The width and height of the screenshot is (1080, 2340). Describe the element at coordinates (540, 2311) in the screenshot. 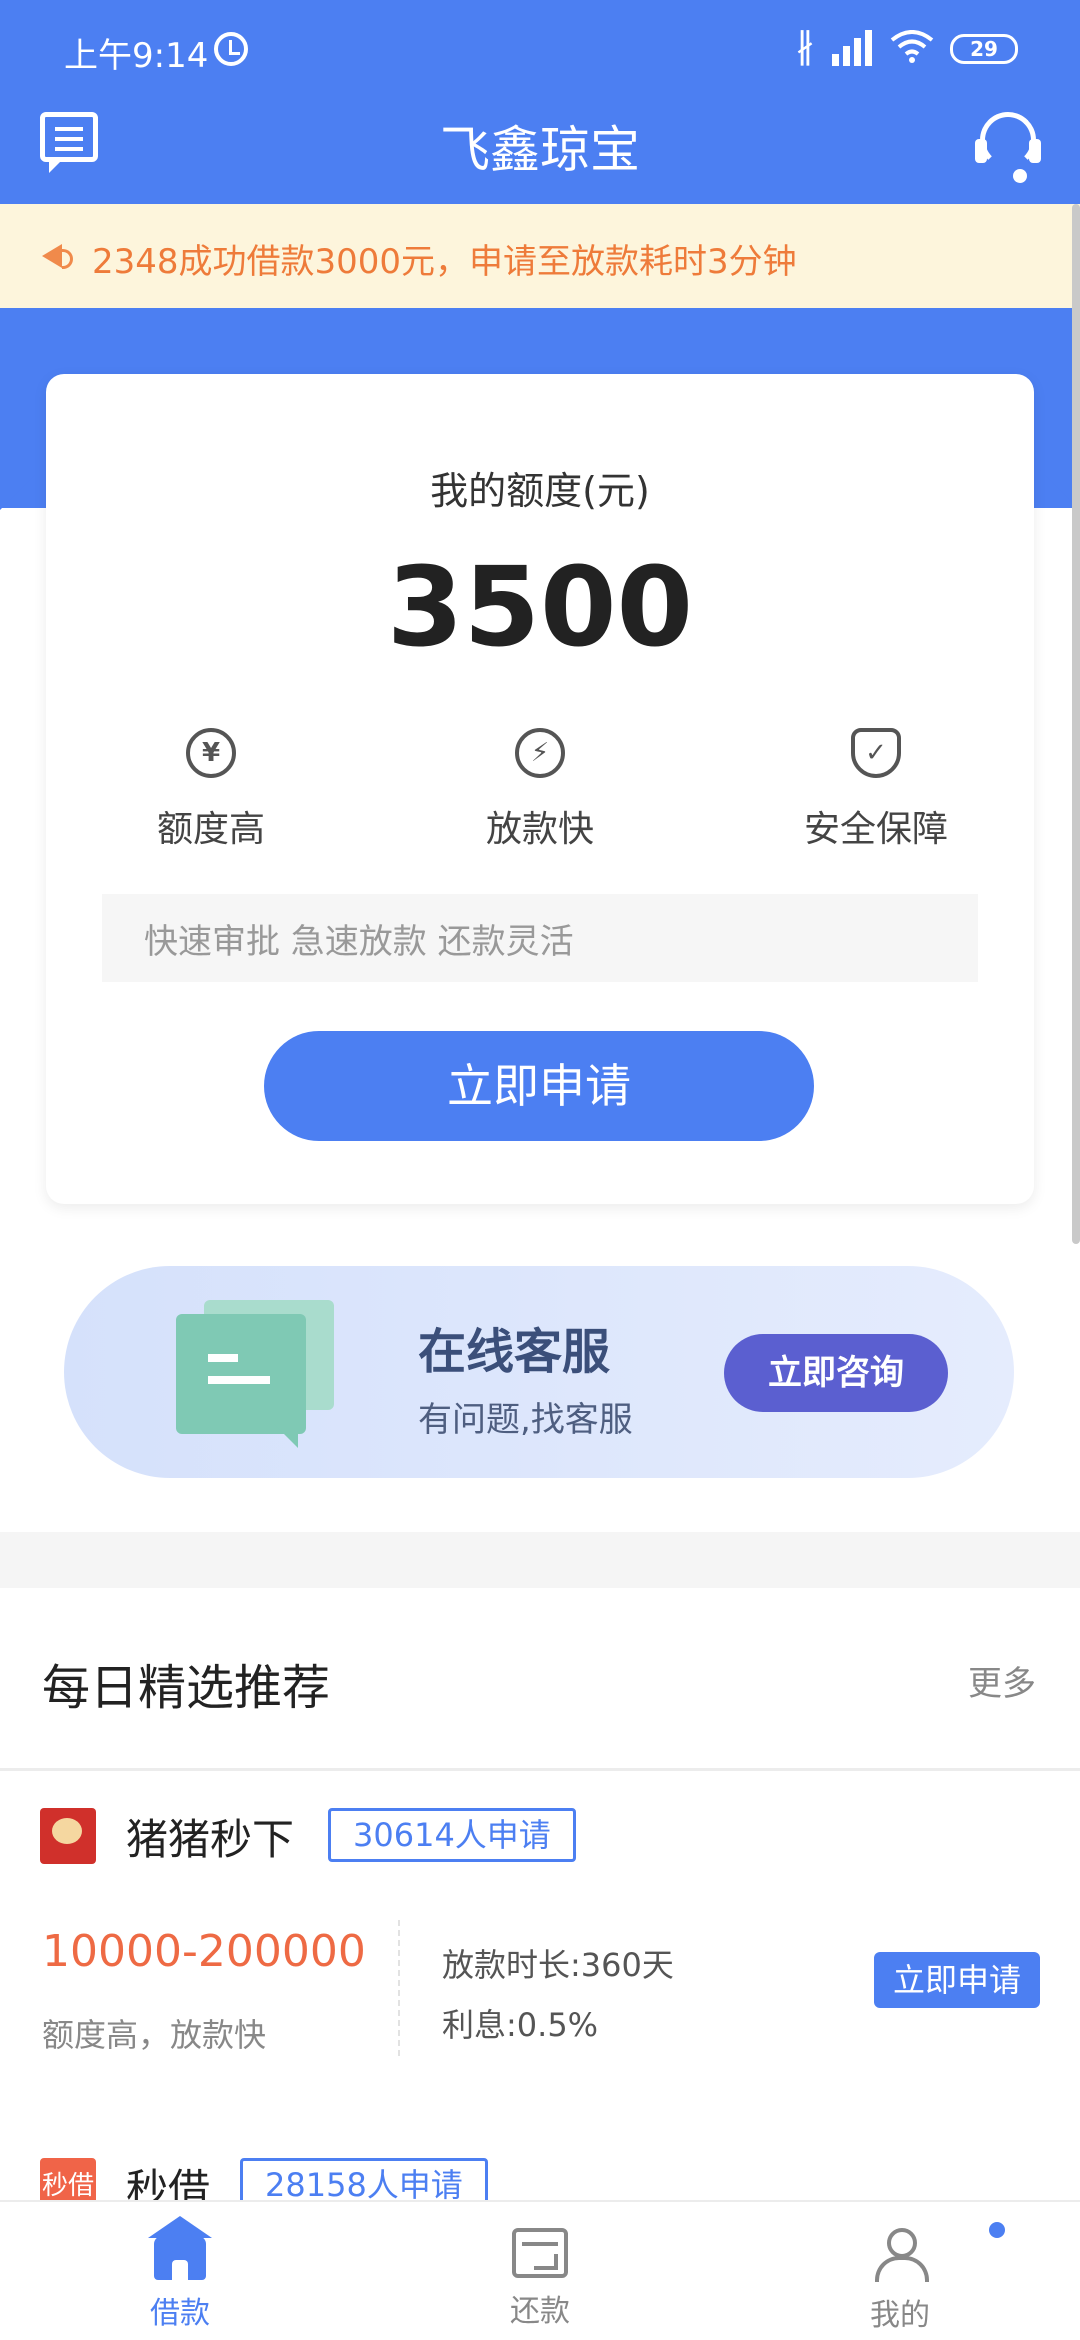

I see `tab-label: 还款` at that location.